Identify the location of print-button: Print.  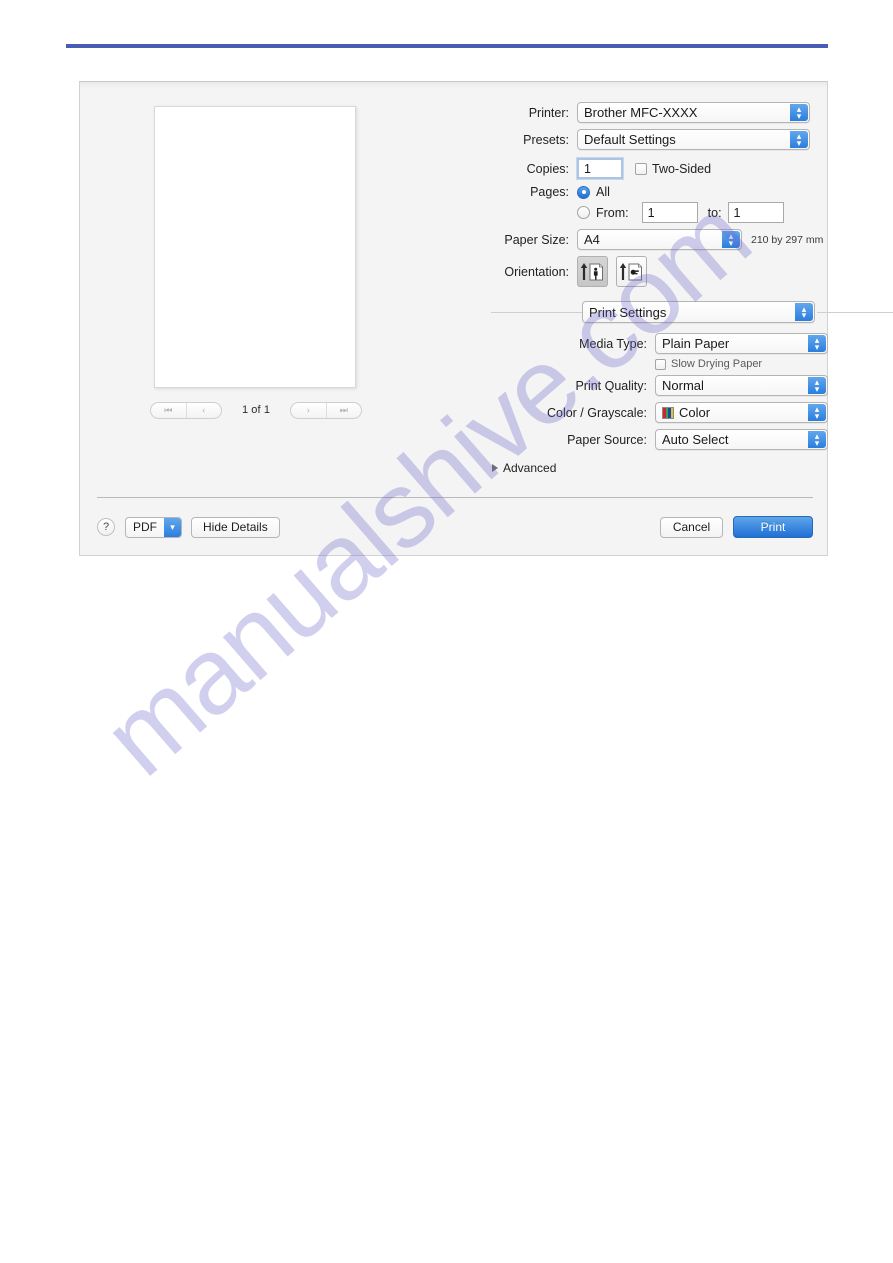
(773, 527).